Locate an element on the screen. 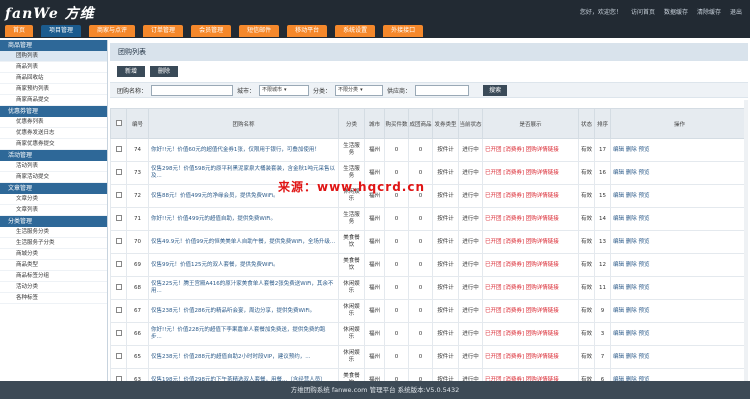 This screenshot has width=750, height=399. sidebar-item: 商城分类 is located at coordinates (53, 254).